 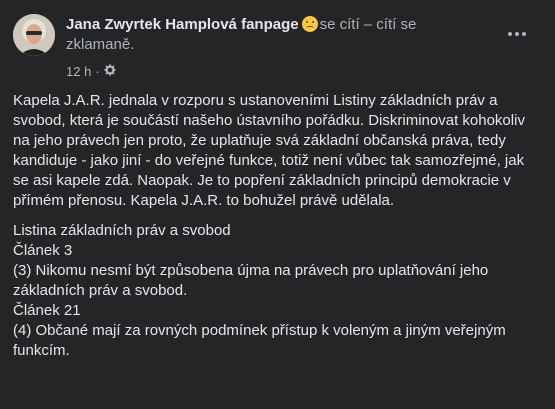 I want to click on avatar, so click(x=34, y=35).